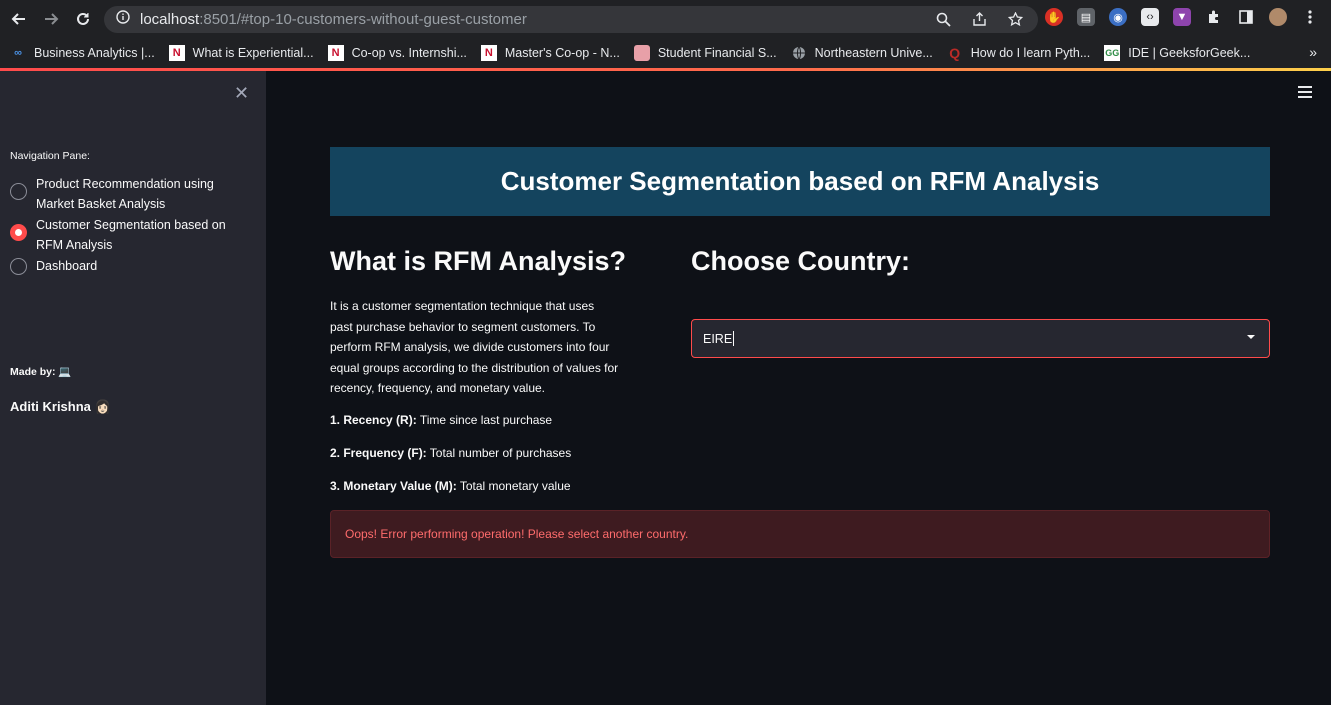 The width and height of the screenshot is (1331, 705). Describe the element at coordinates (51, 19) in the screenshot. I see `forward-arrow-icon` at that location.